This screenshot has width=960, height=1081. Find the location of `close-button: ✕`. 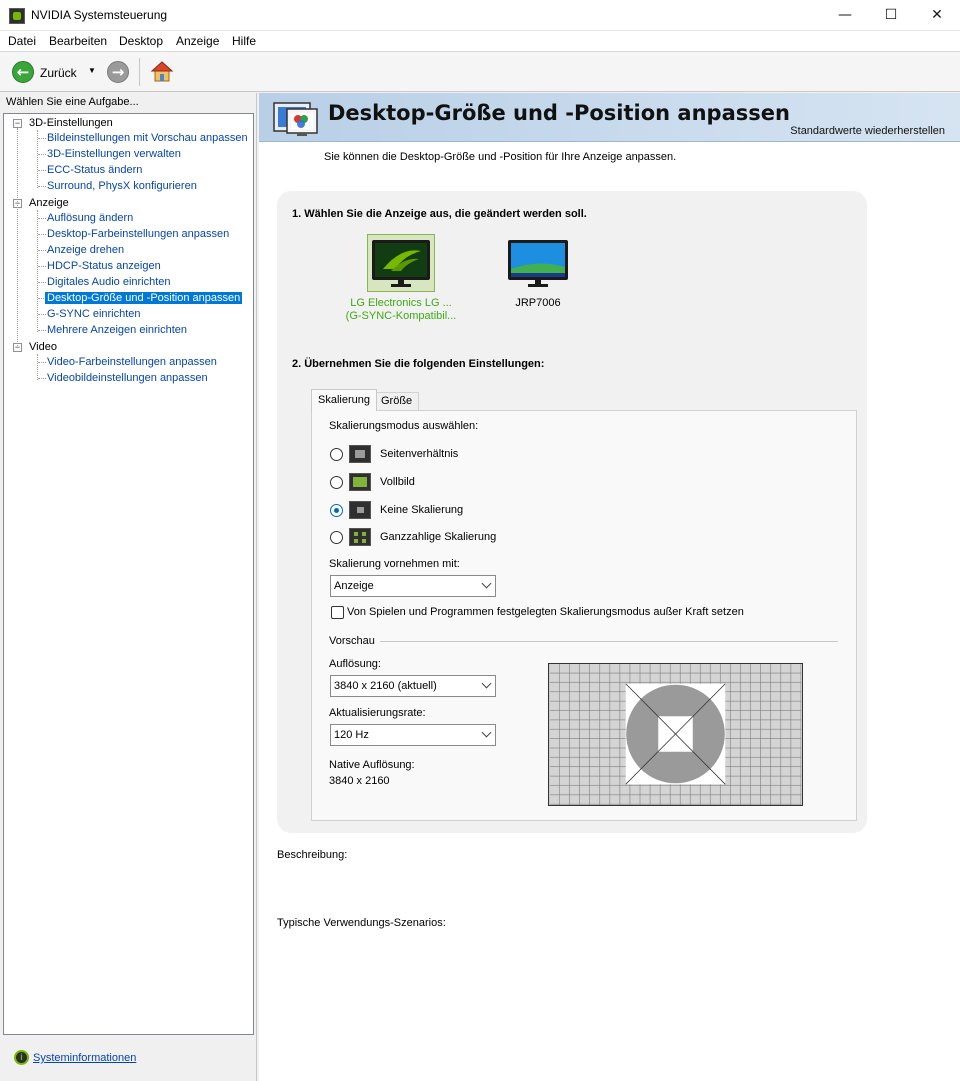

close-button: ✕ is located at coordinates (937, 15).